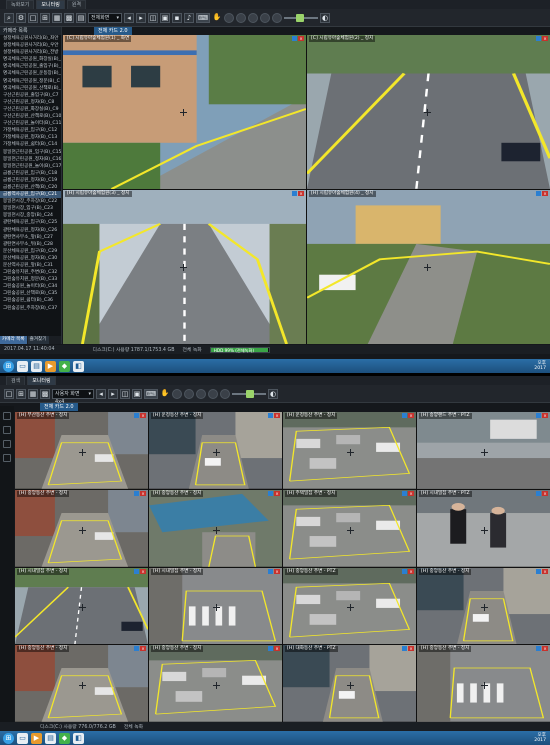  Describe the element at coordinates (189, 17) in the screenshot. I see `audio-icon: ♪` at that location.